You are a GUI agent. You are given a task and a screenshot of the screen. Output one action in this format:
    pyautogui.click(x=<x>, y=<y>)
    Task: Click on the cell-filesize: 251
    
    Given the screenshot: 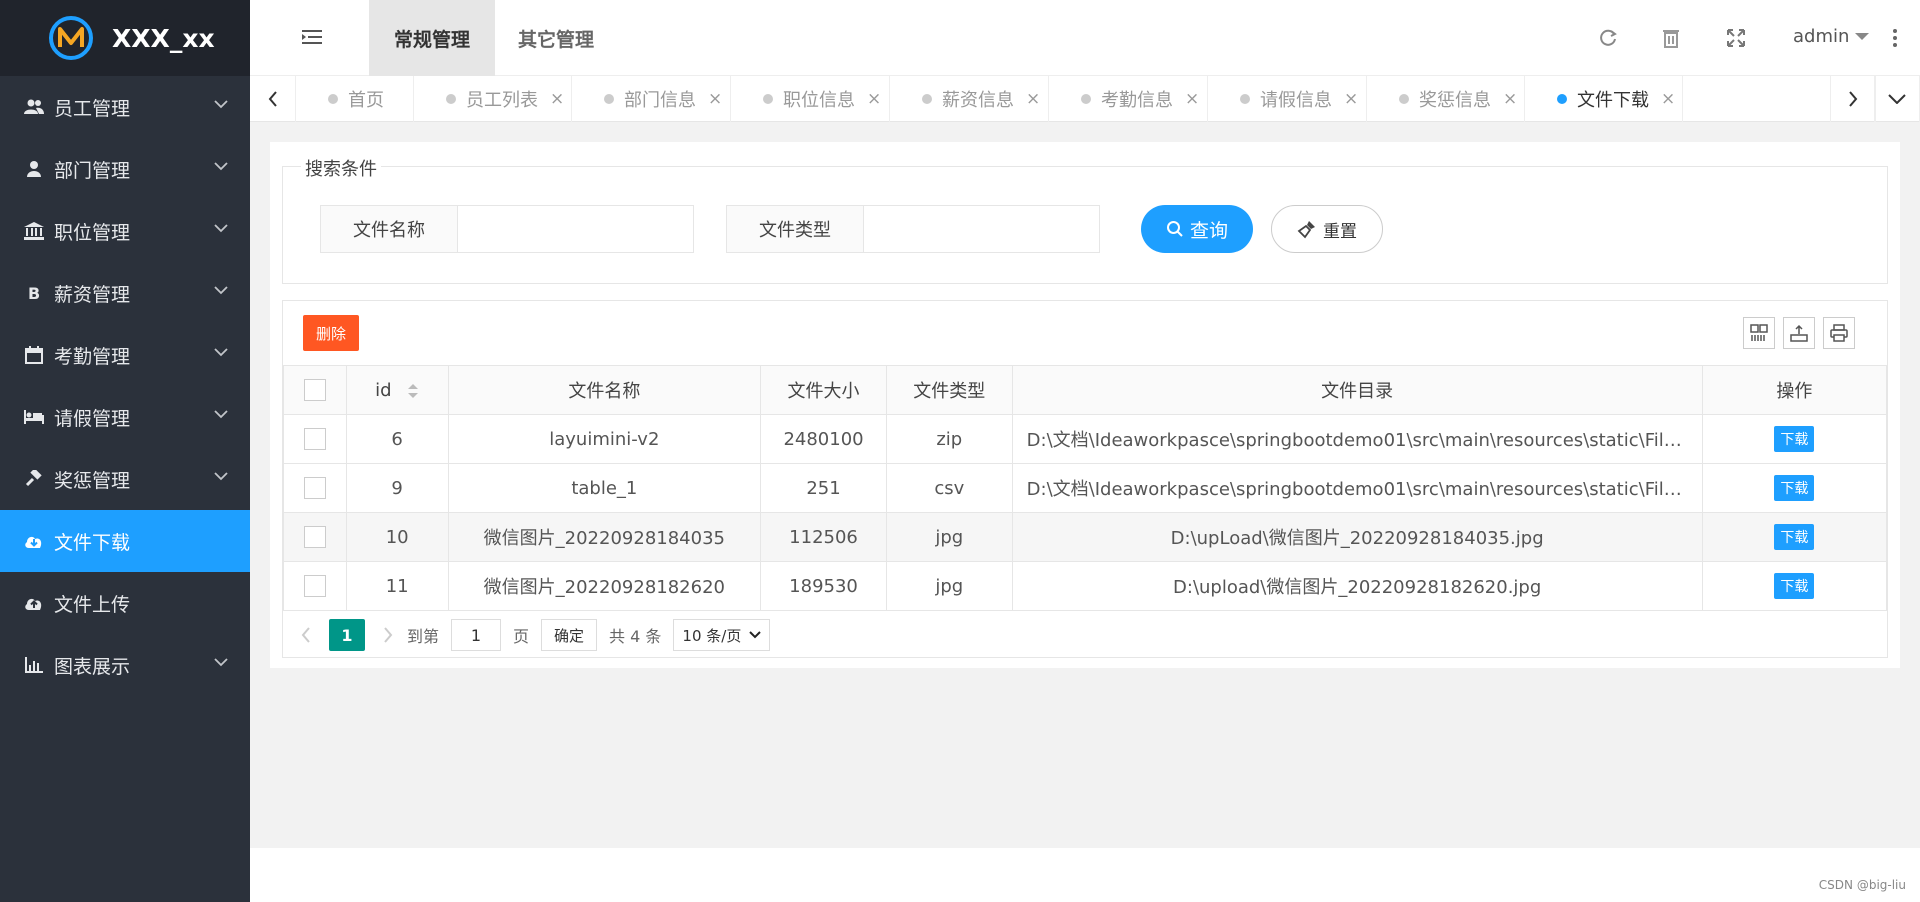 What is the action you would take?
    pyautogui.click(x=823, y=488)
    